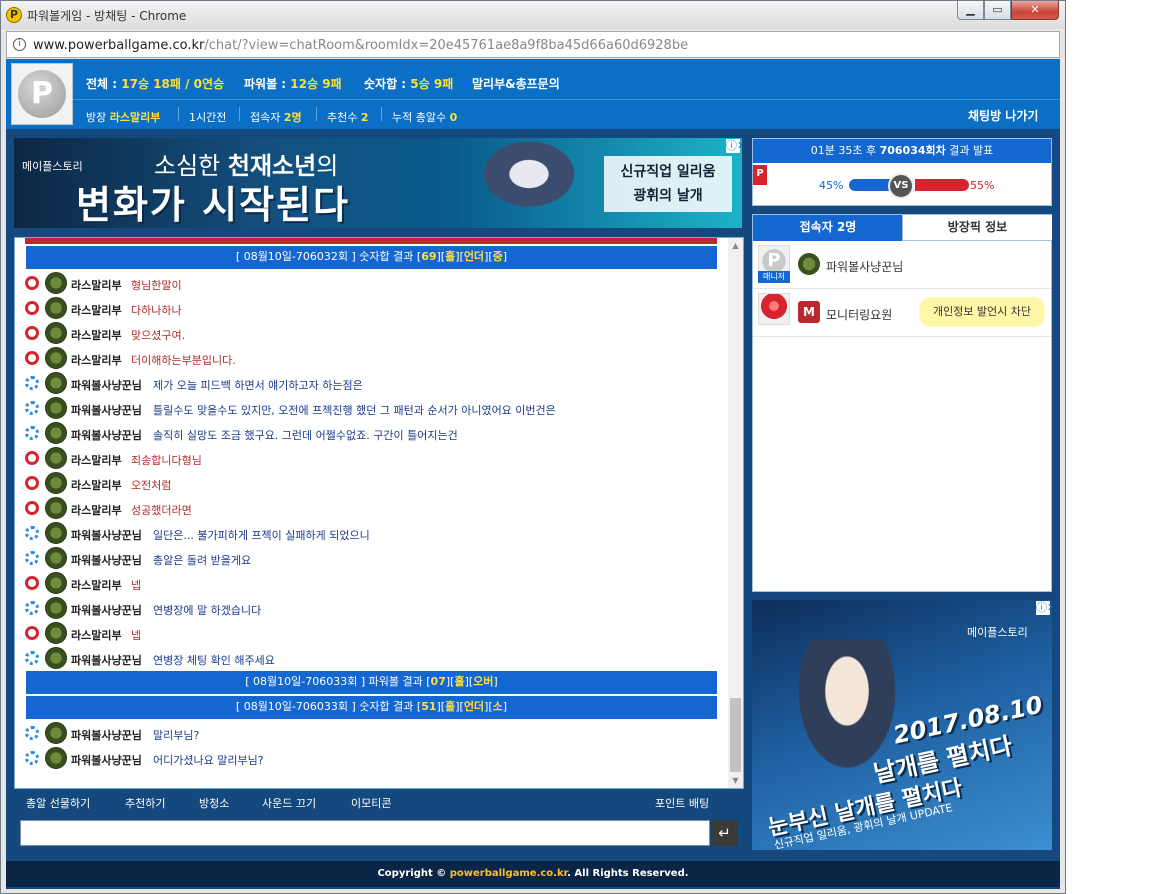 This screenshot has width=1152, height=894. I want to click on user-row: P 매니저 파워볼사냥꾼님, so click(902, 265).